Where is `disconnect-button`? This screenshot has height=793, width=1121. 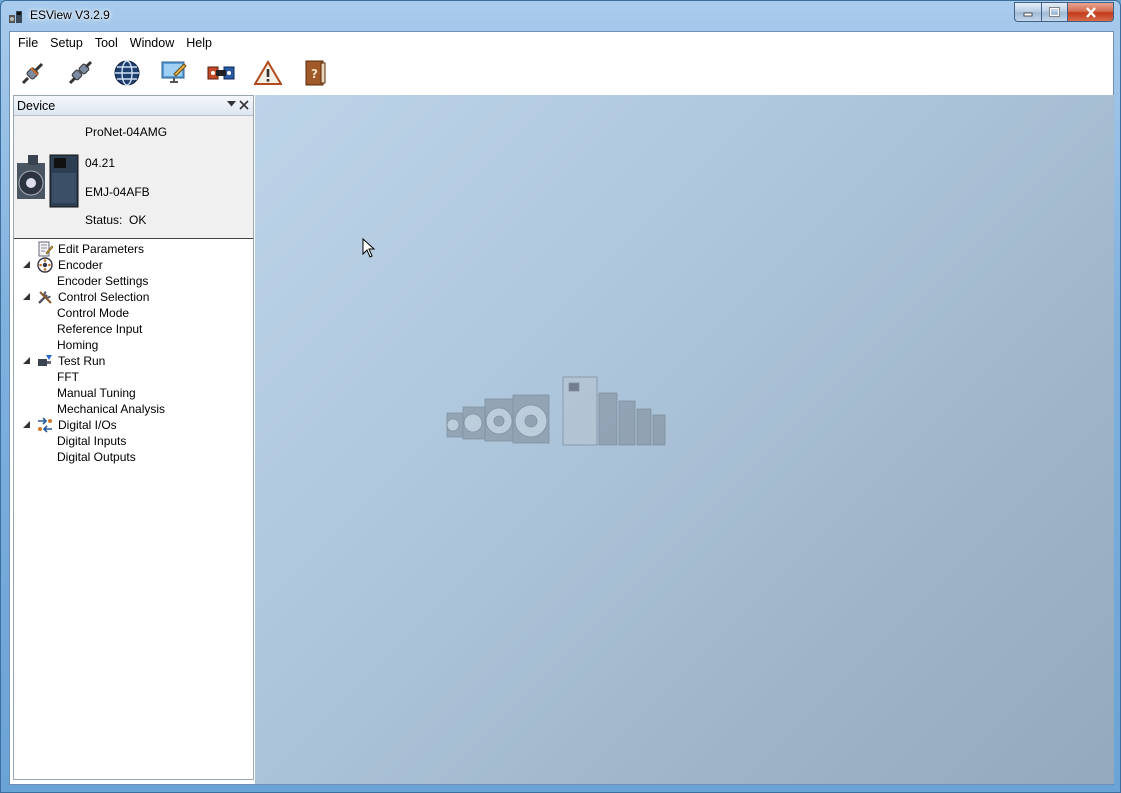
disconnect-button is located at coordinates (80, 73).